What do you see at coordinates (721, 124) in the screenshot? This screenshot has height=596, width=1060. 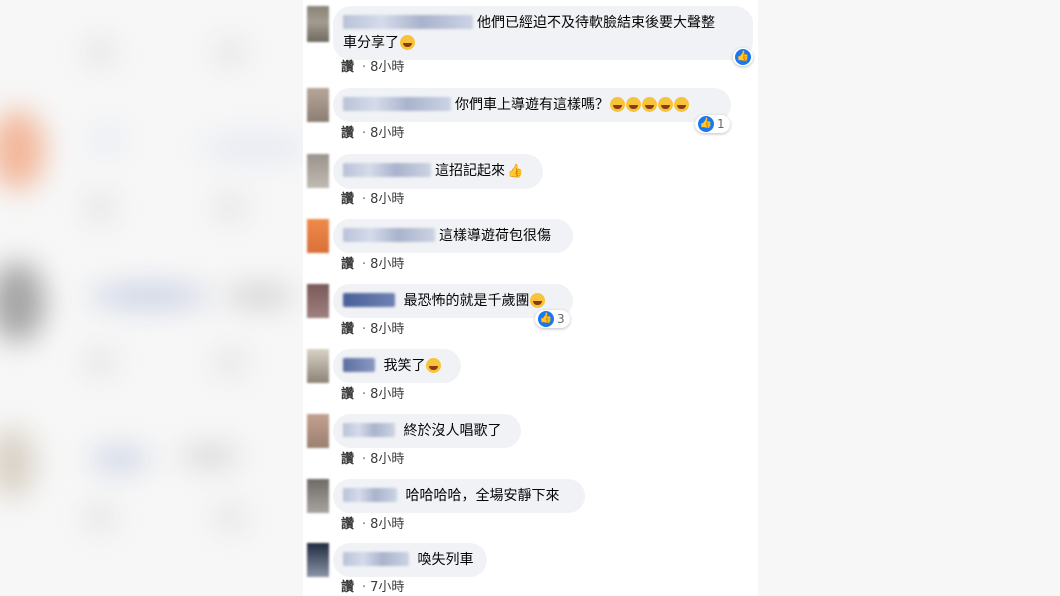 I see `reaction-count: 1` at bounding box center [721, 124].